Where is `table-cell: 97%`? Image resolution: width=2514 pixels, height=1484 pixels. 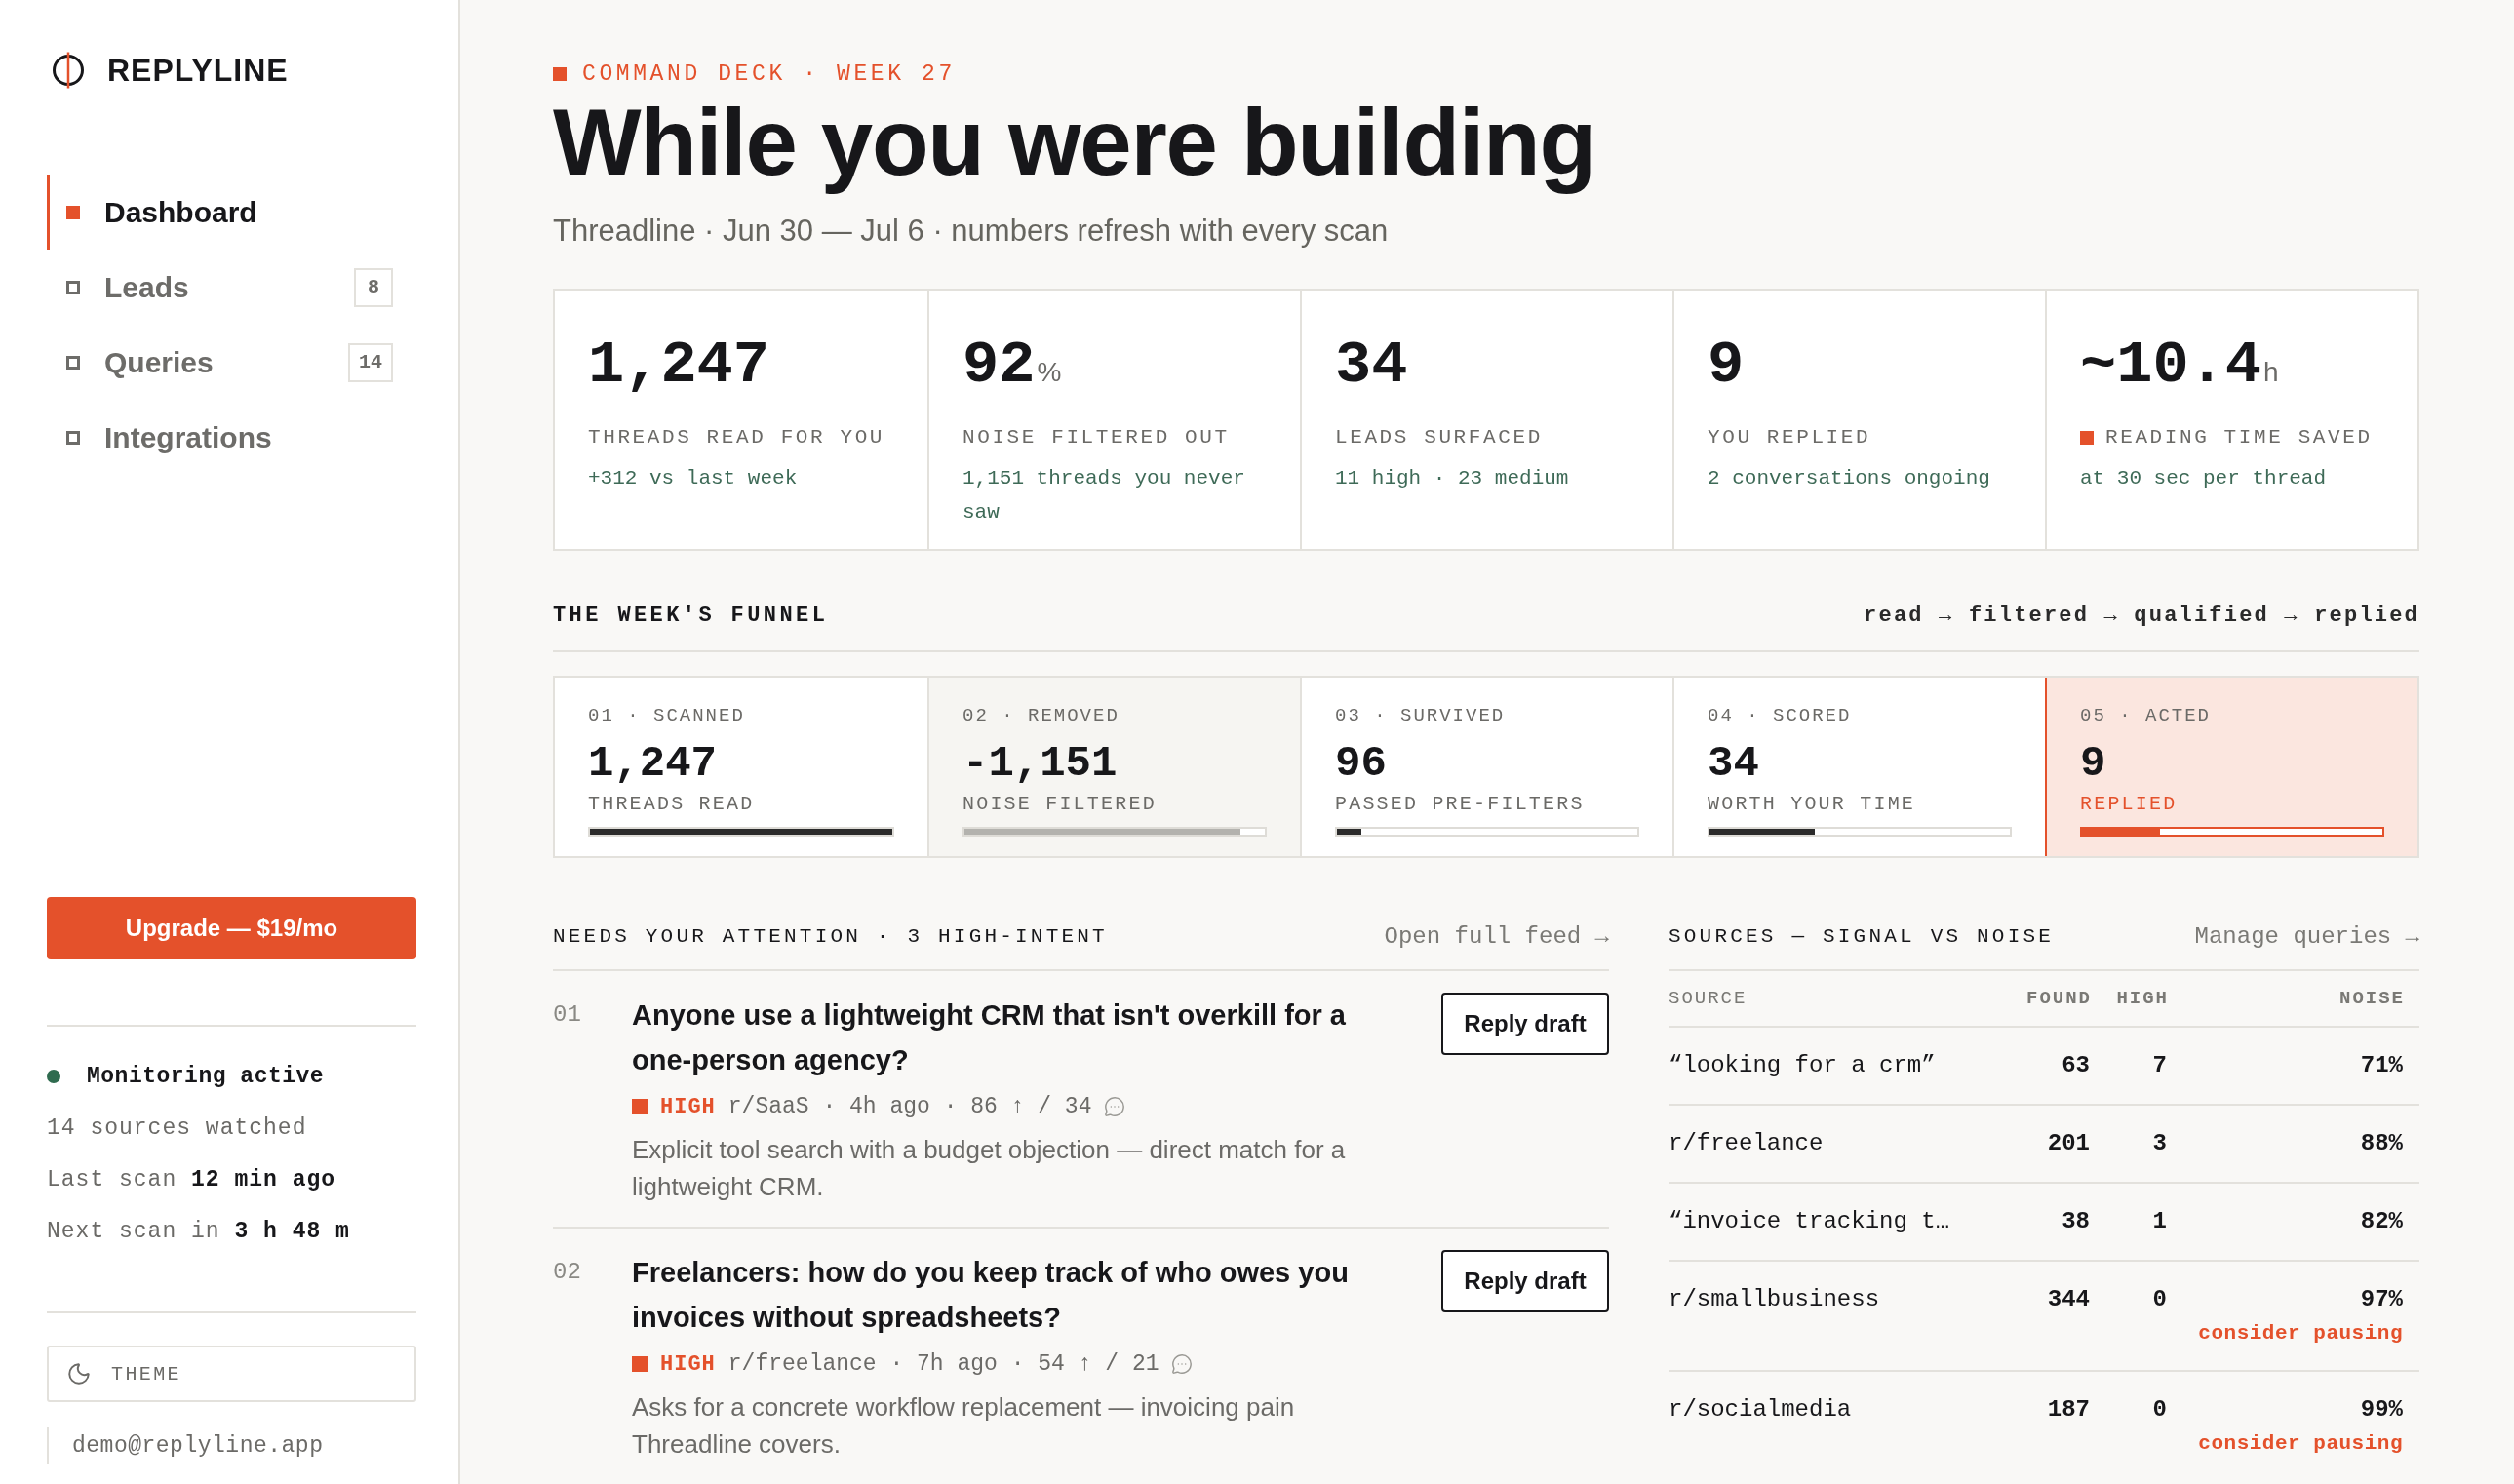 table-cell: 97% is located at coordinates (2381, 1299).